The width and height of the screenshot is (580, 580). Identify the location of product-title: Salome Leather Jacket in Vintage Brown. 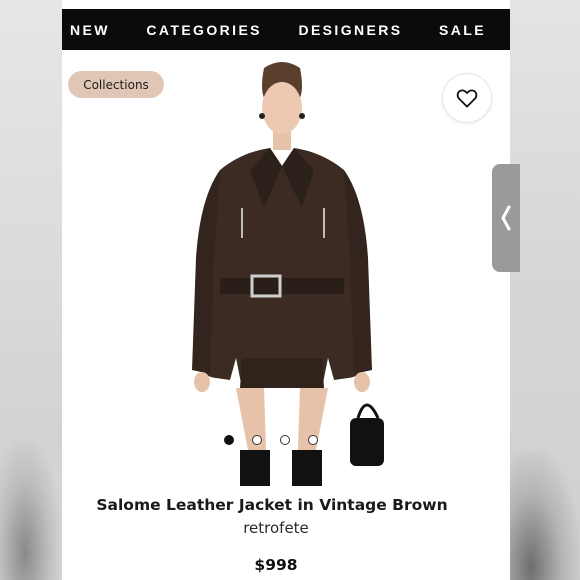
(272, 505).